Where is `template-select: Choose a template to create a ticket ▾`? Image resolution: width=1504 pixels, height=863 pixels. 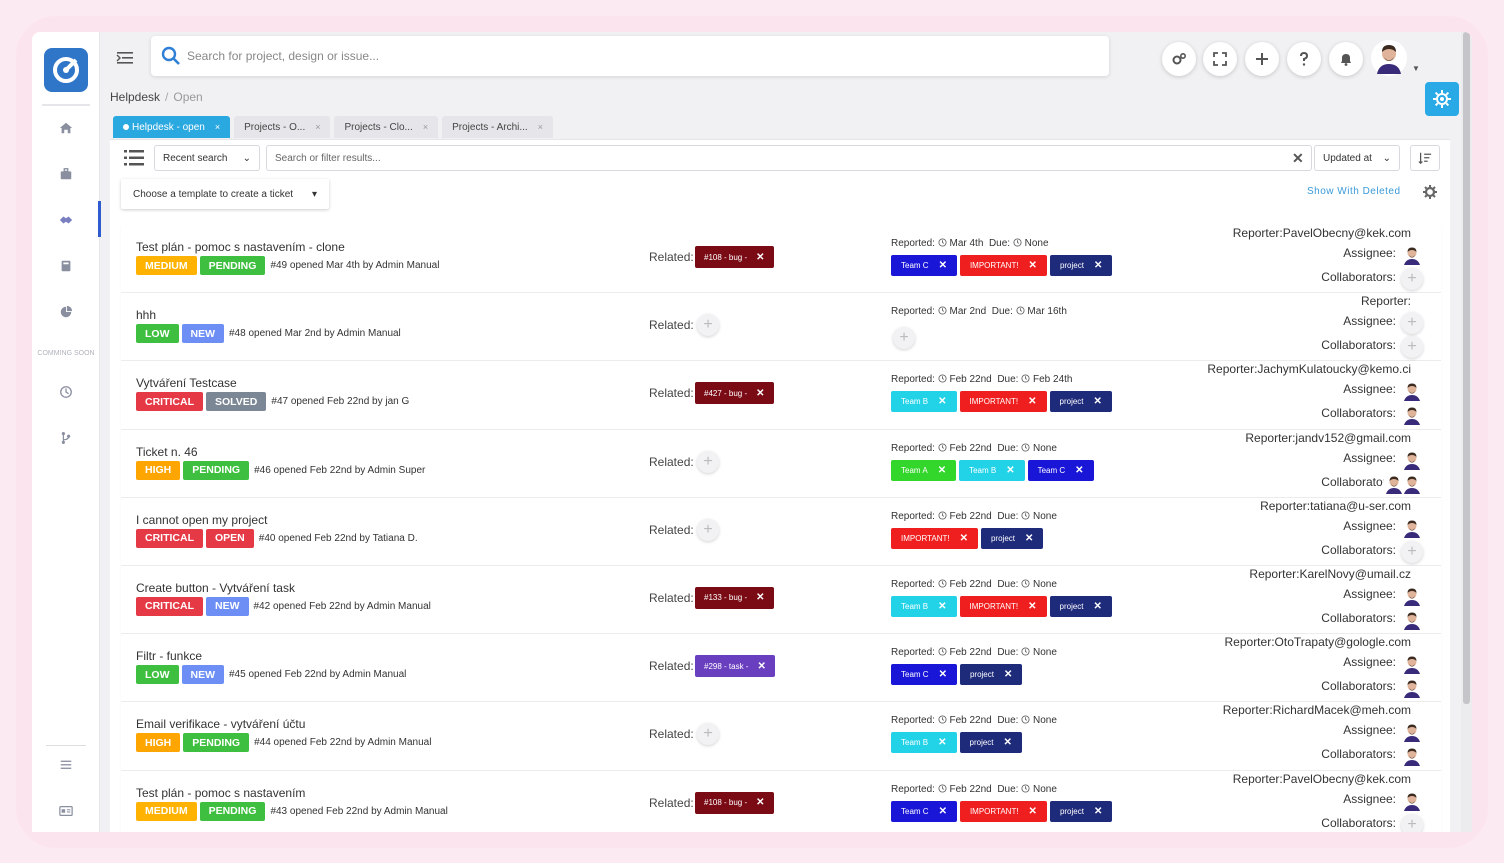 template-select: Choose a template to create a ticket ▾ is located at coordinates (225, 194).